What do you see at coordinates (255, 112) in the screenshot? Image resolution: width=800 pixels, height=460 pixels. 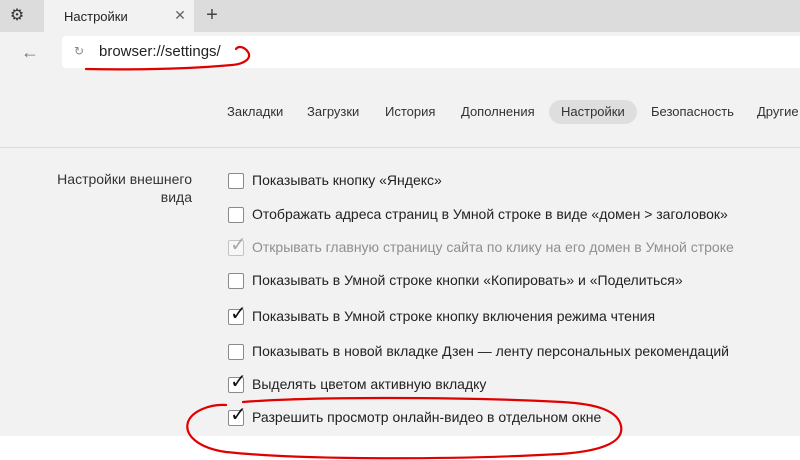 I see `nav-bookmarks: Закладки` at bounding box center [255, 112].